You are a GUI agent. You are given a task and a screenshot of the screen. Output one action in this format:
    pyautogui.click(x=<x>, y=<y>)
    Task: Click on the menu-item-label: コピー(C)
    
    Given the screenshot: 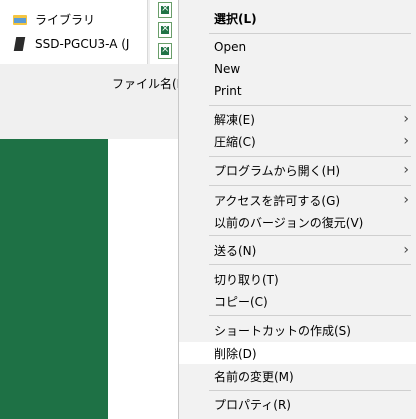 What is the action you would take?
    pyautogui.click(x=241, y=301)
    